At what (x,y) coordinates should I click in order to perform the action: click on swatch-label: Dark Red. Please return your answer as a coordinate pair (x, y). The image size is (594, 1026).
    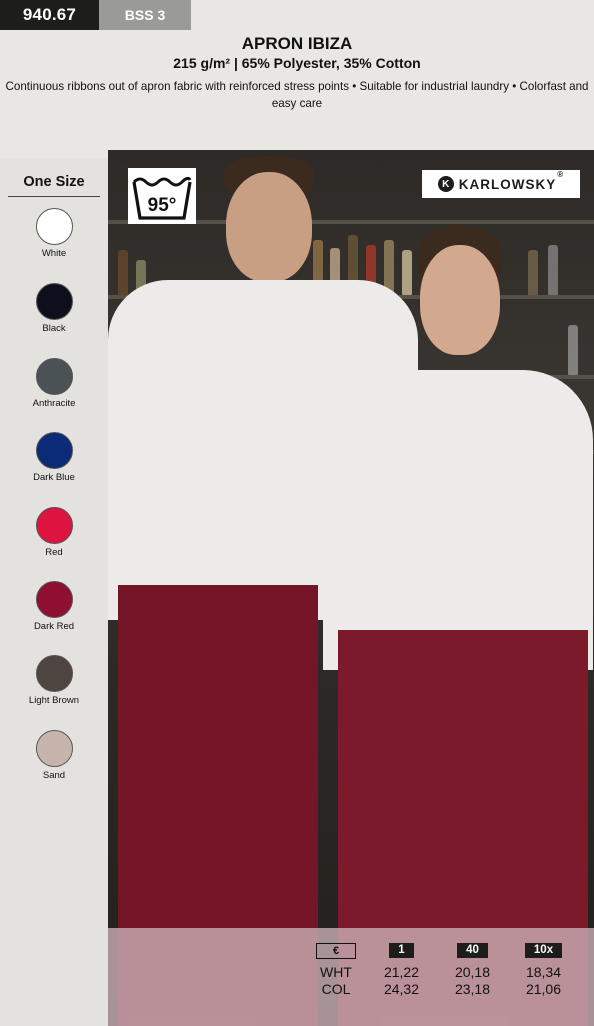
    Looking at the image, I should click on (54, 626).